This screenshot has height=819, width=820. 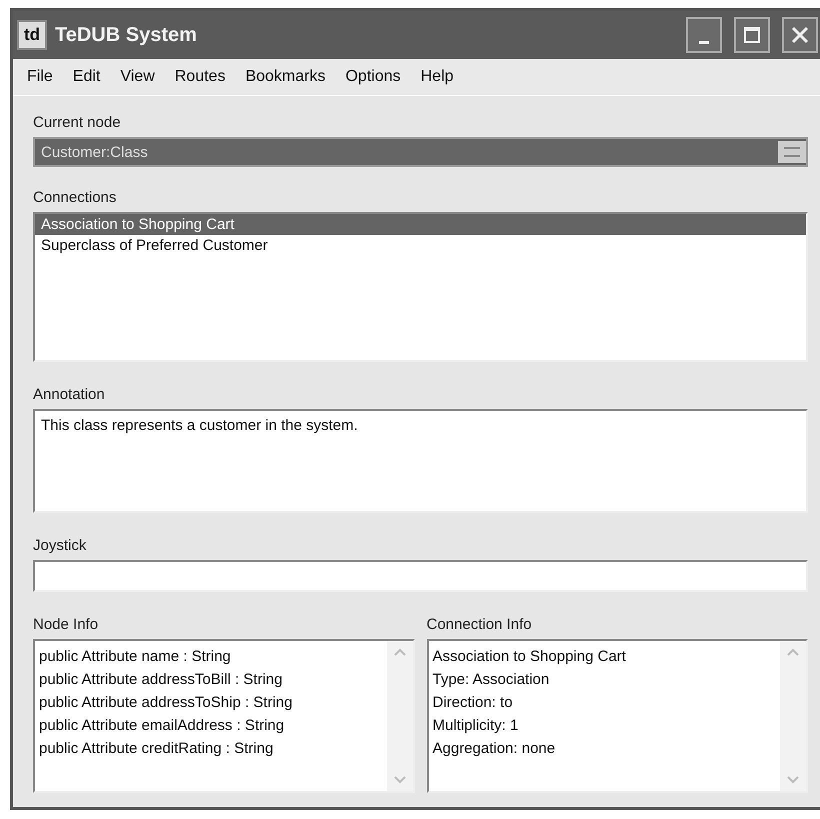 What do you see at coordinates (60, 545) in the screenshot?
I see `section-label: Joystick` at bounding box center [60, 545].